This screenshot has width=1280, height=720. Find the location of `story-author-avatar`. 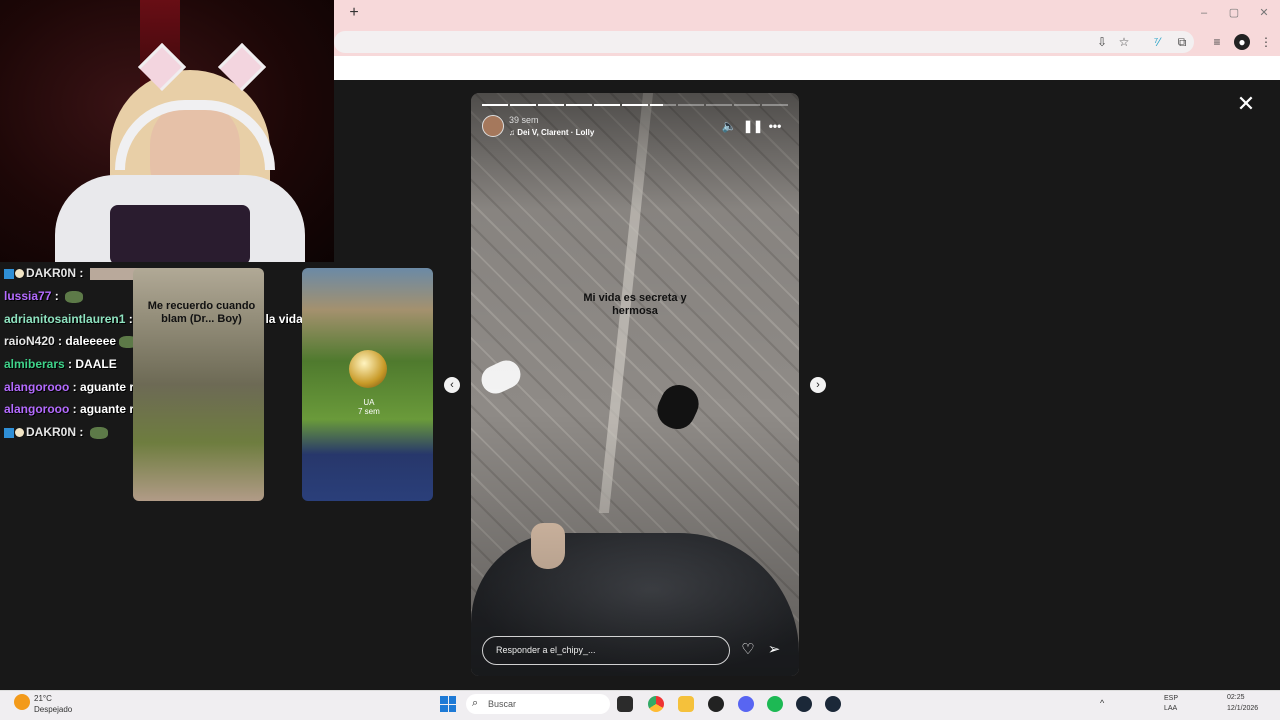

story-author-avatar is located at coordinates (493, 126).